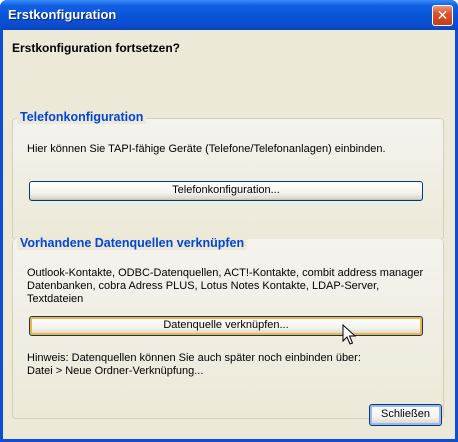 The image size is (458, 442). I want to click on close-icon: ✕, so click(442, 15).